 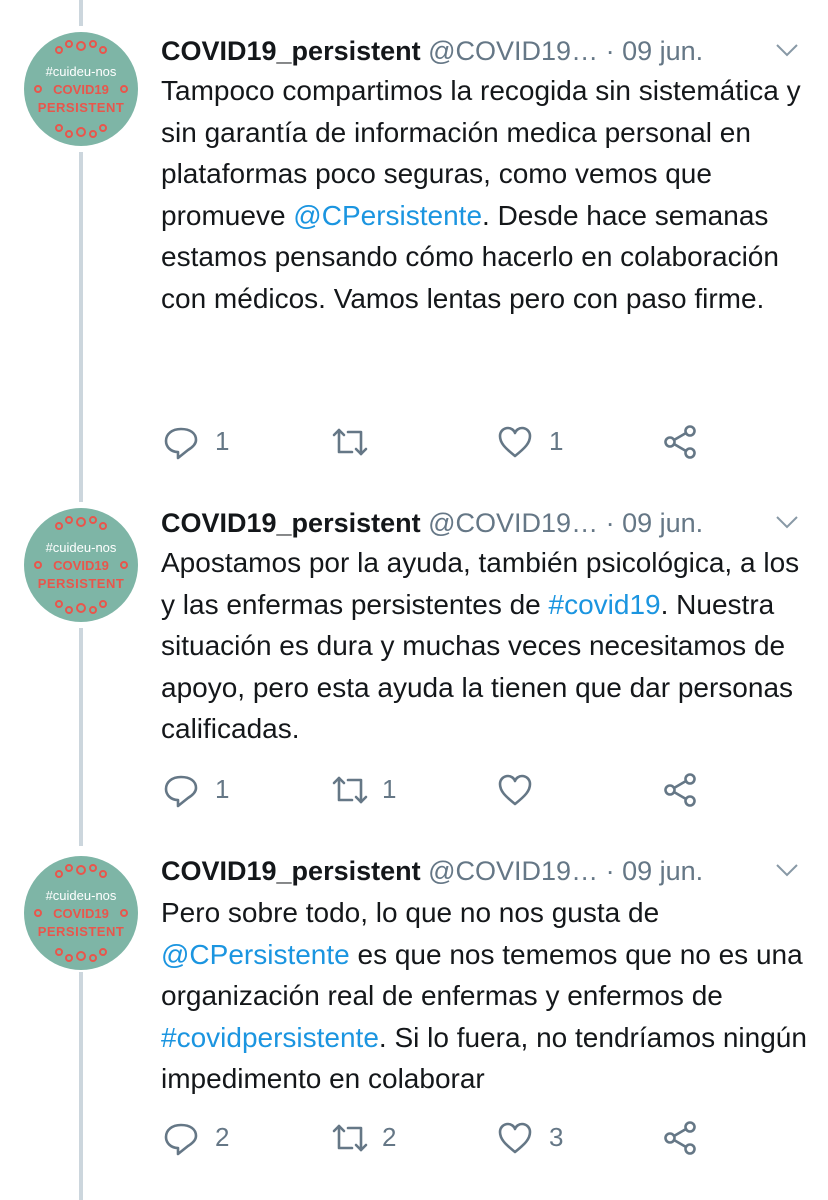 What do you see at coordinates (370, 790) in the screenshot?
I see `retweet-button: 1` at bounding box center [370, 790].